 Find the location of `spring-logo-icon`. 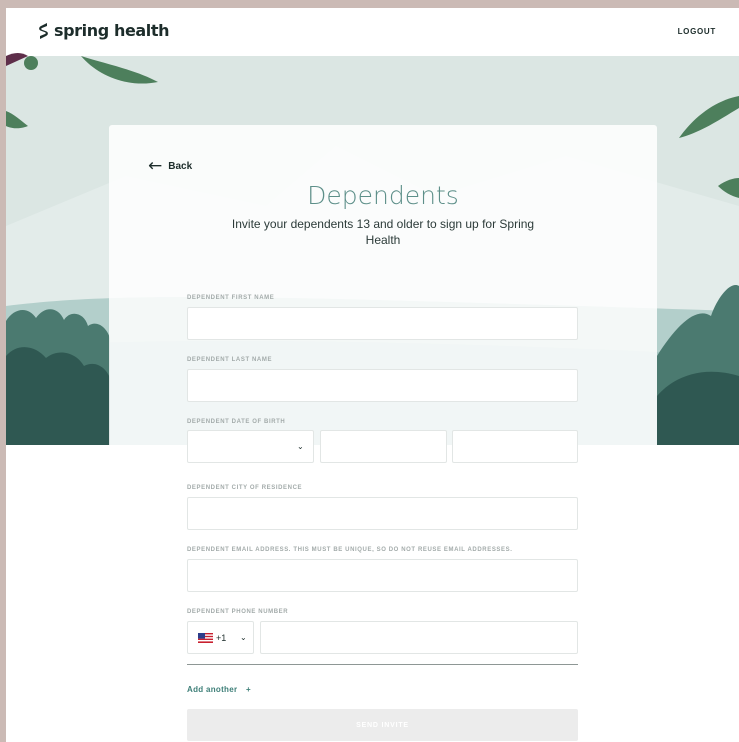

spring-logo-icon is located at coordinates (43, 30).